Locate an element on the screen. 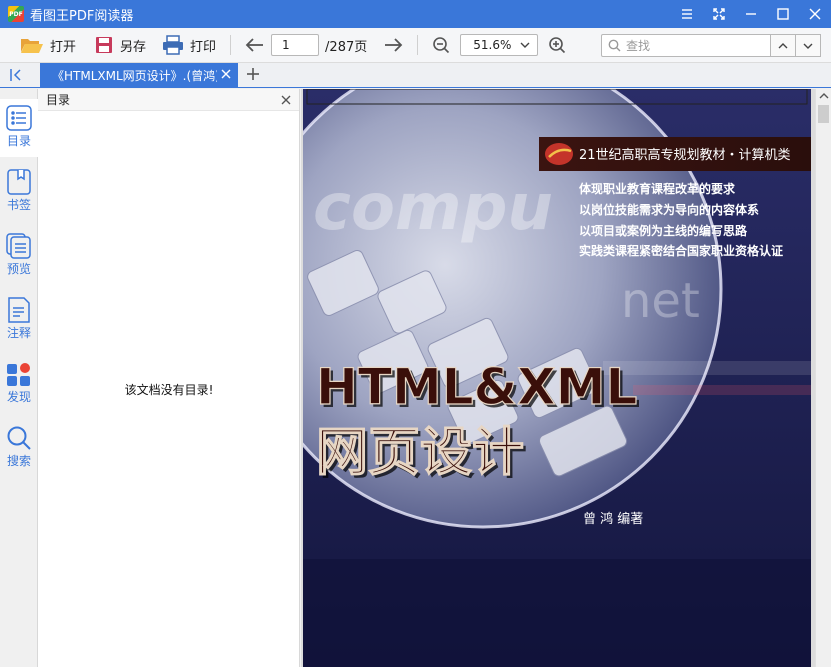 The width and height of the screenshot is (831, 667). search-prev-button is located at coordinates (783, 45).